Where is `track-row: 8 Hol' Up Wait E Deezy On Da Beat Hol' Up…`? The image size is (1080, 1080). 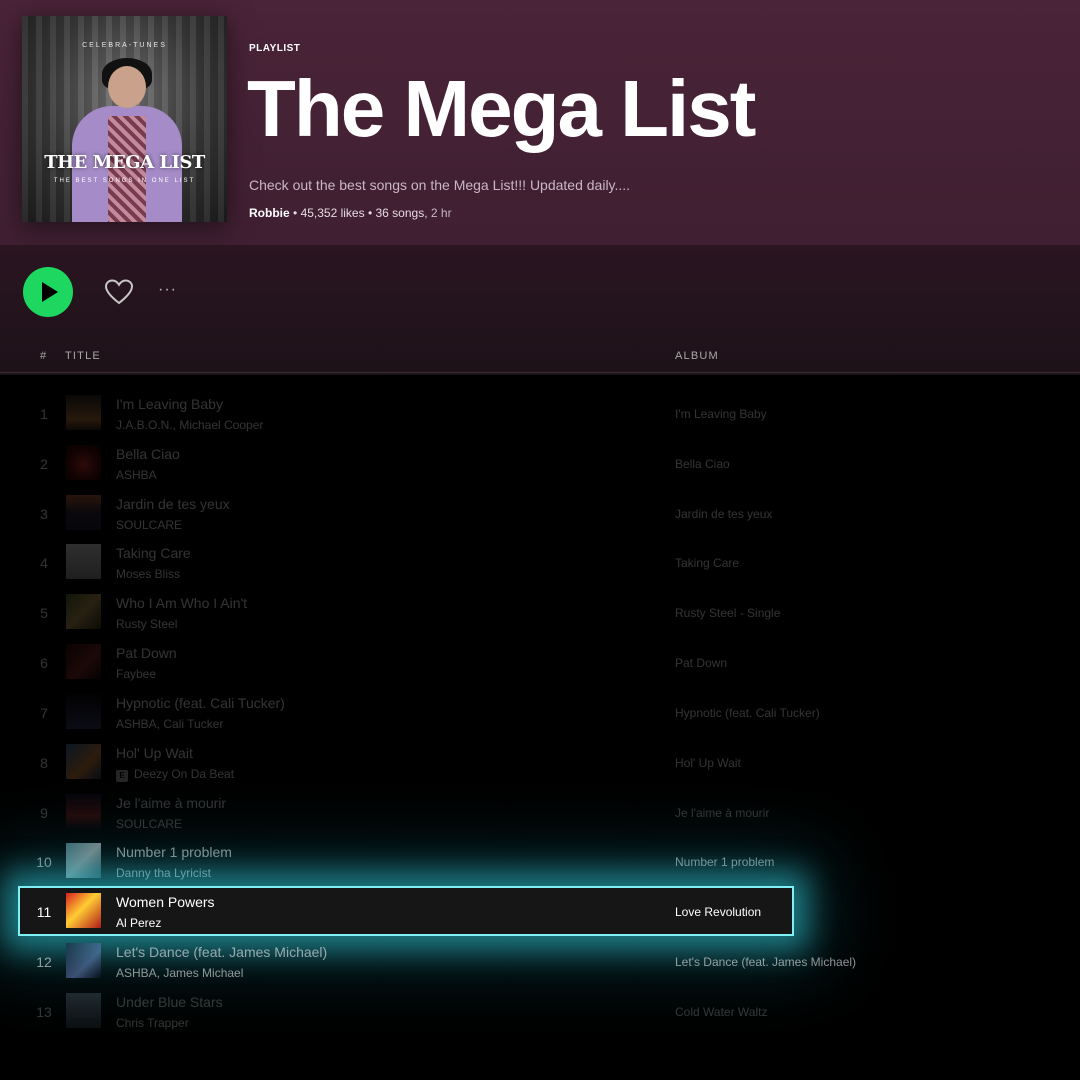
track-row: 8 Hol' Up Wait E Deezy On Da Beat Hol' Up… is located at coordinates (540, 762).